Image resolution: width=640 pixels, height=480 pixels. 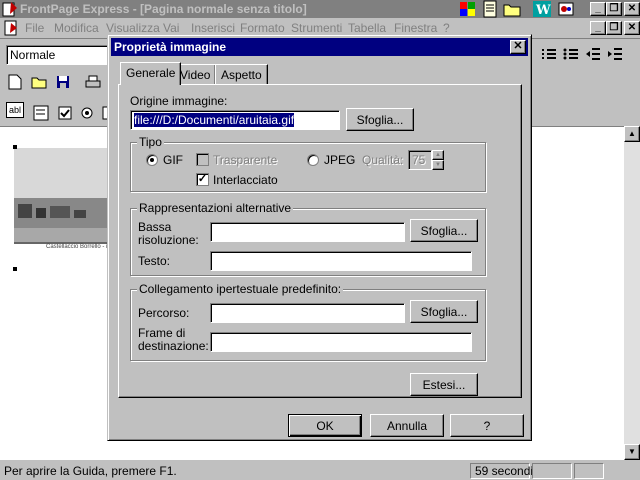 What do you see at coordinates (214, 120) in the screenshot?
I see `origin-value: file:///D:/Documenti/aruitaia.gif` at bounding box center [214, 120].